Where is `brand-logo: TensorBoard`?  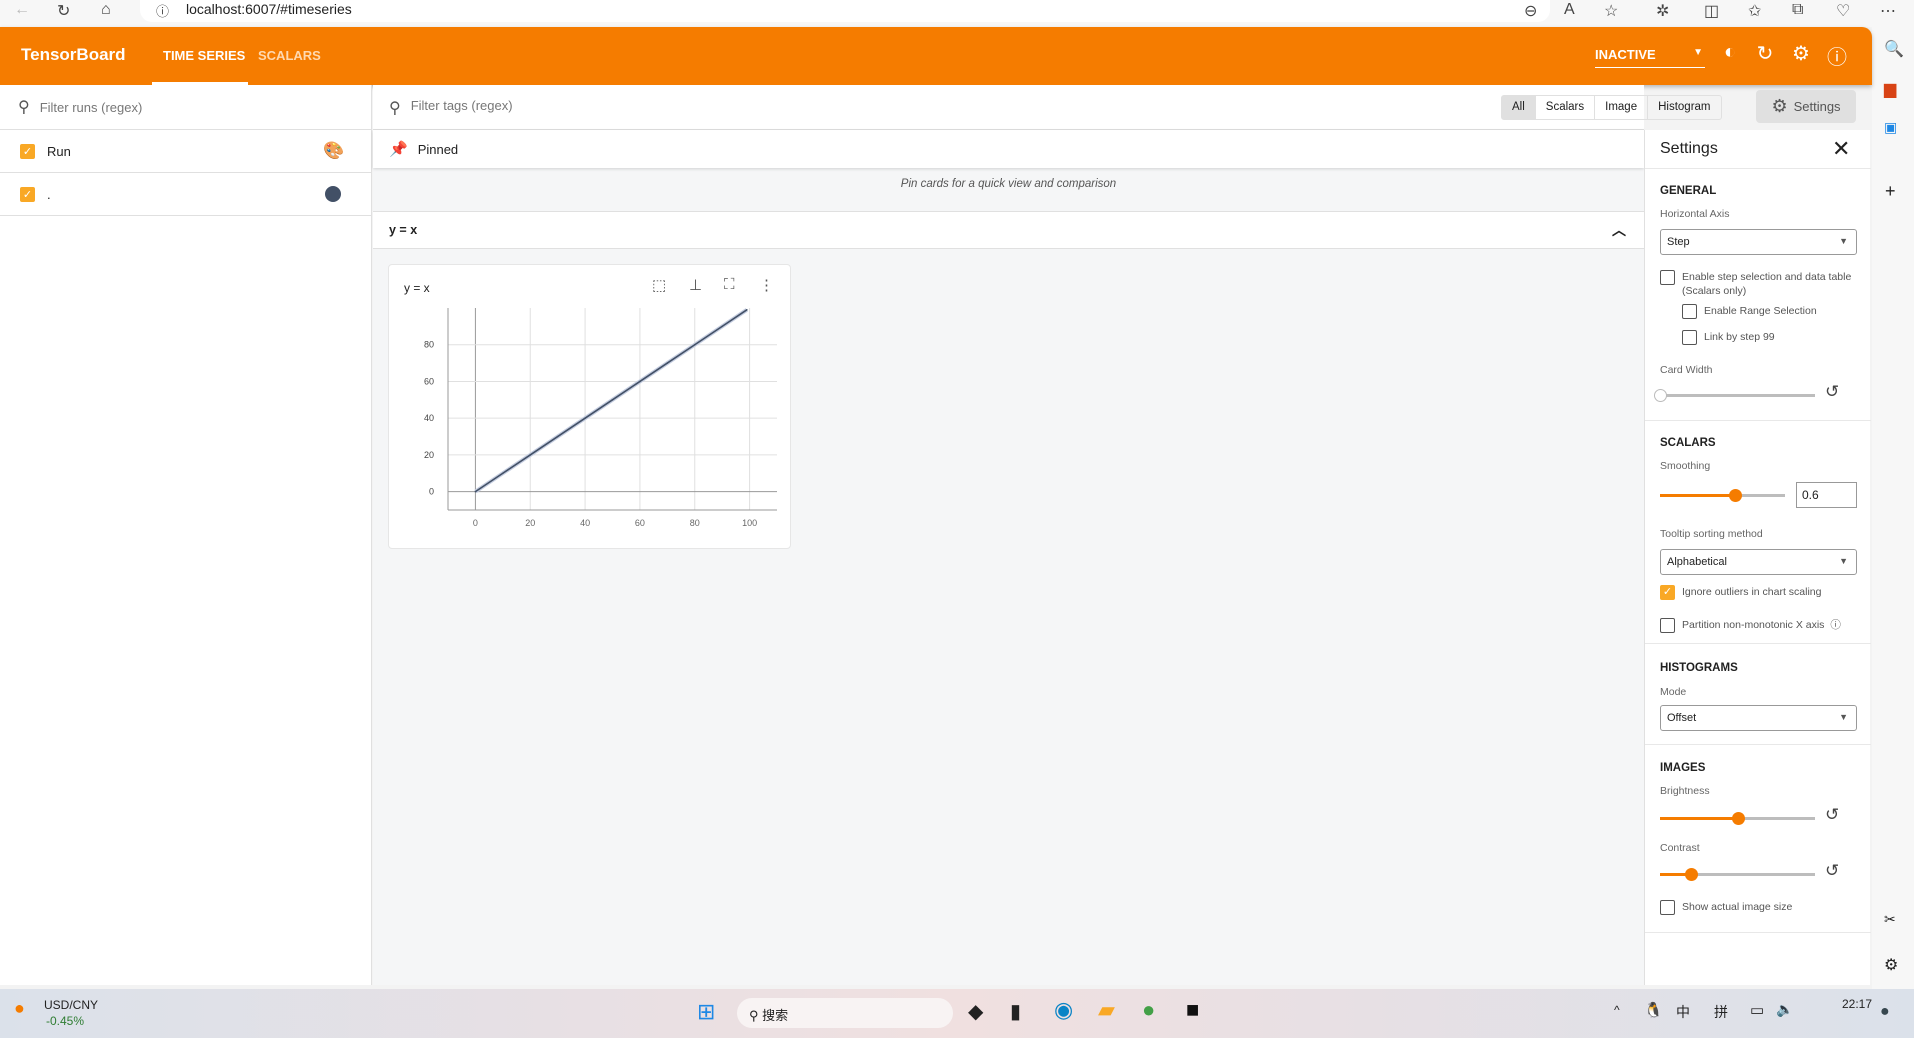 brand-logo: TensorBoard is located at coordinates (73, 54).